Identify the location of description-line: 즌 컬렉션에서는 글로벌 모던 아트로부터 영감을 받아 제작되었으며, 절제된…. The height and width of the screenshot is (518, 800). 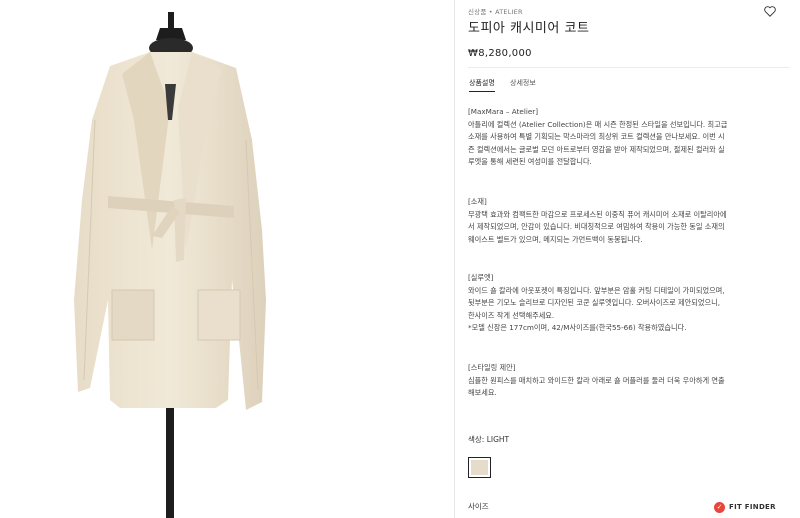
(596, 149).